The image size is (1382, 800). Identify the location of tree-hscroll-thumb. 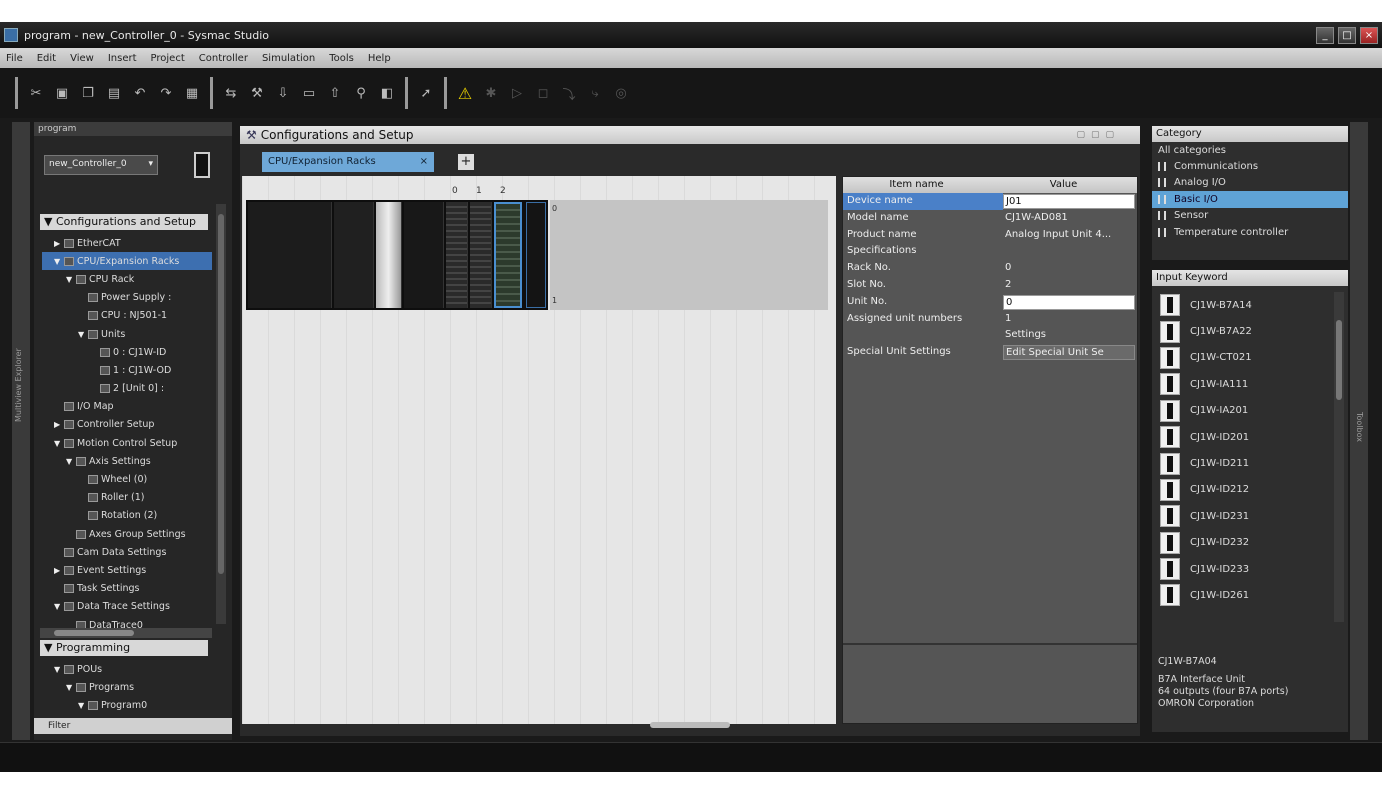
(94, 633).